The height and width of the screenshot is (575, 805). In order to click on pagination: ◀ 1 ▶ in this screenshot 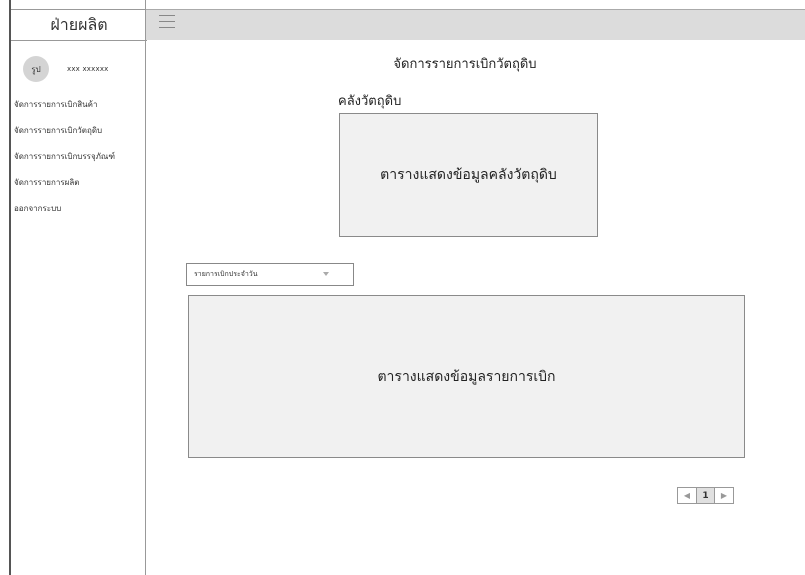, I will do `click(705, 495)`.